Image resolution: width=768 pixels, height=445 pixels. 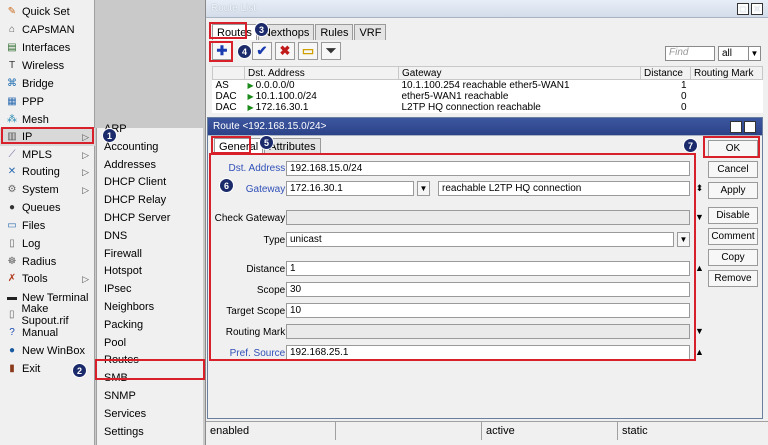 I want to click on exit-icon: ▮, so click(x=12, y=368).